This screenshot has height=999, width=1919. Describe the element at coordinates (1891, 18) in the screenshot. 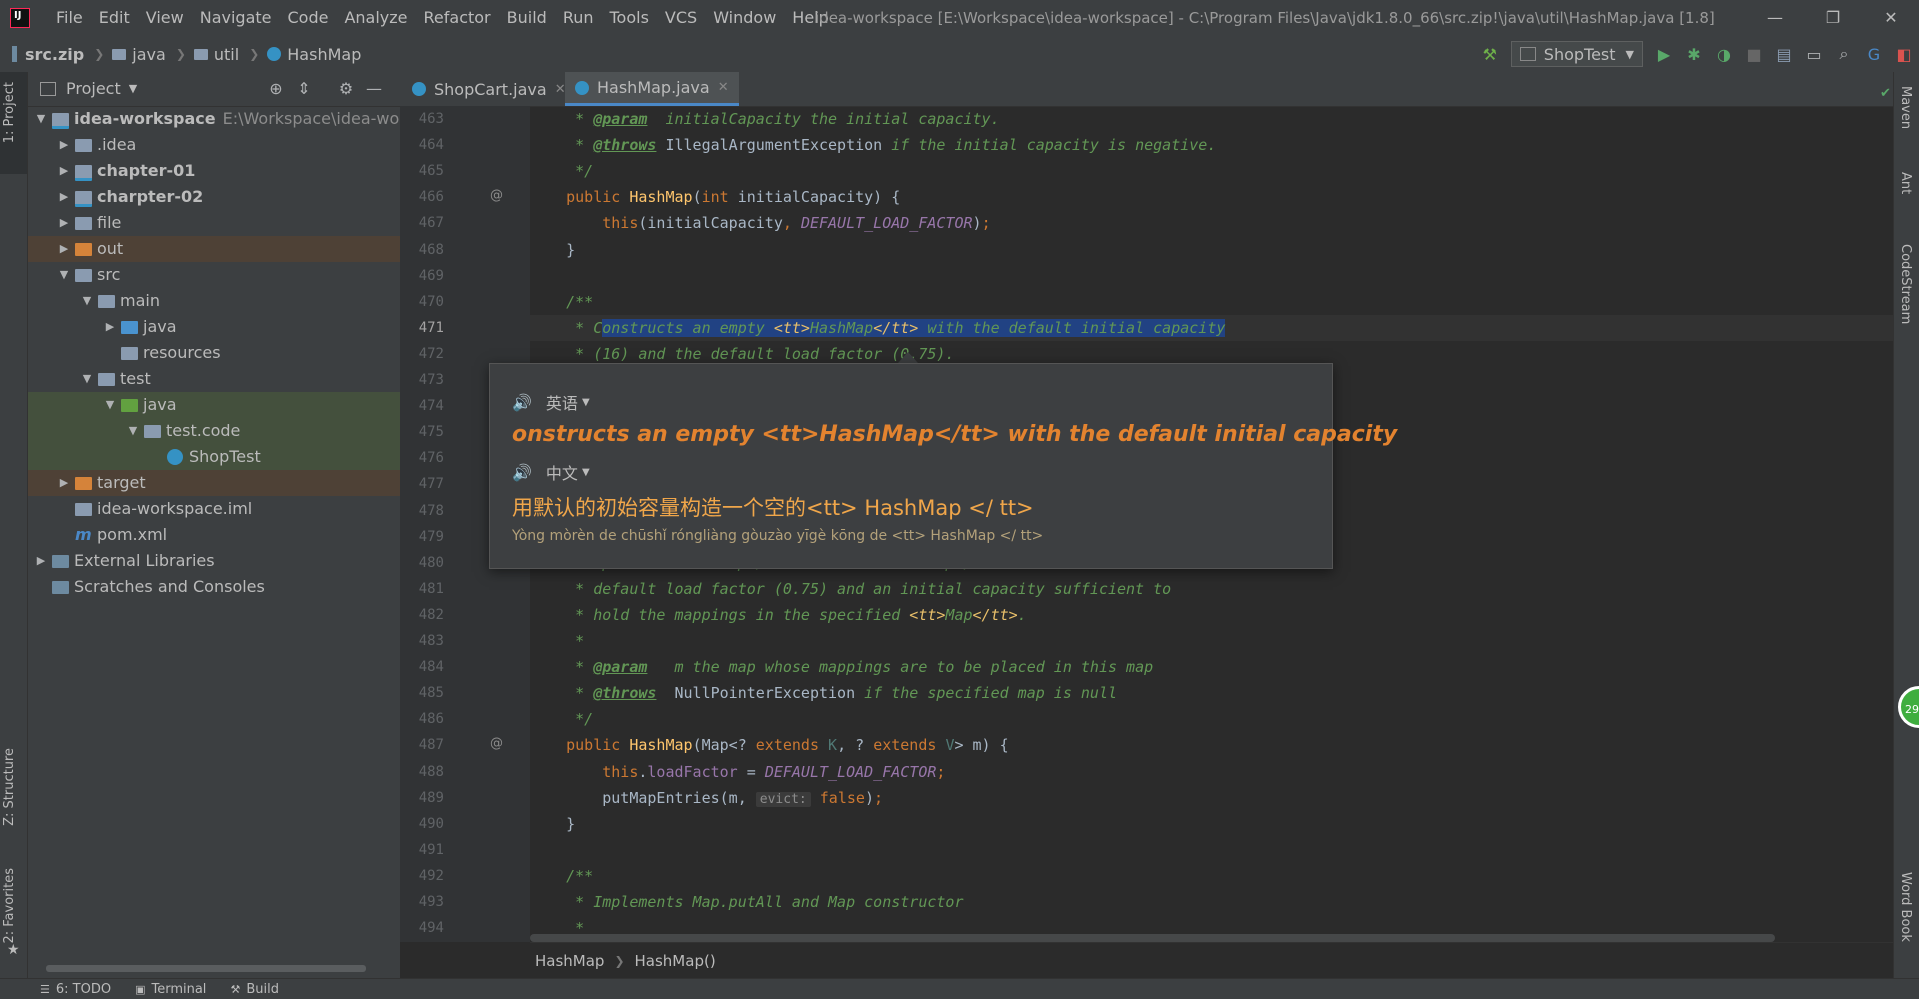

I see `close-window-button: ✕` at that location.